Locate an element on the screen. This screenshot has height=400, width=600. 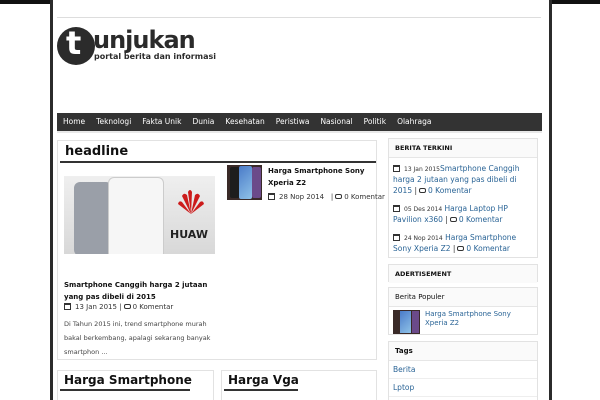
section-harga-vga: Harga Vga is located at coordinates (299, 385).